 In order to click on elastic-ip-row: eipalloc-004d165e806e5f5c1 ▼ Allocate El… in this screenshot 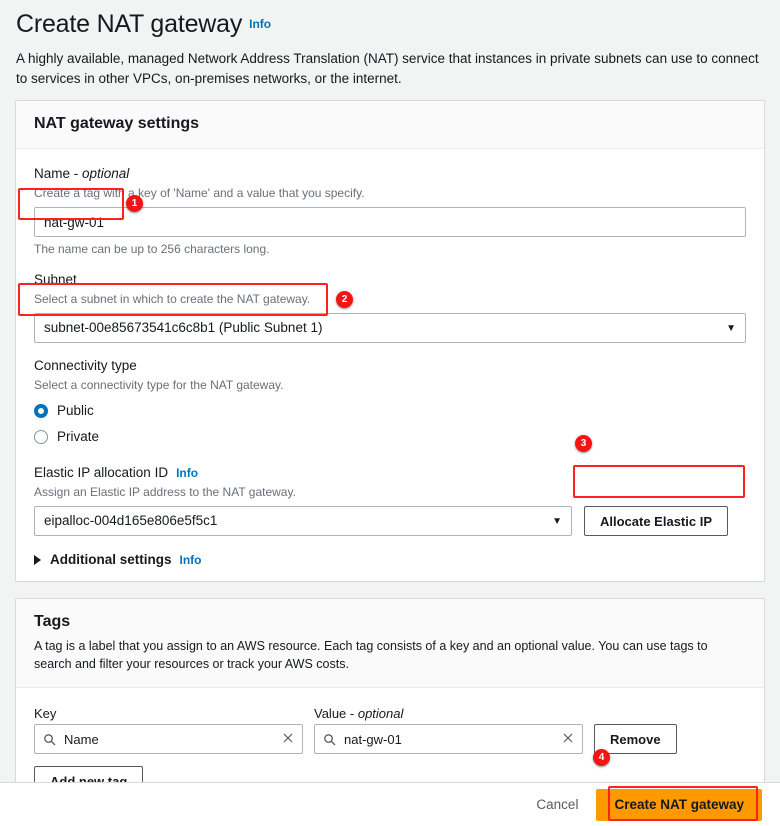, I will do `click(390, 521)`.